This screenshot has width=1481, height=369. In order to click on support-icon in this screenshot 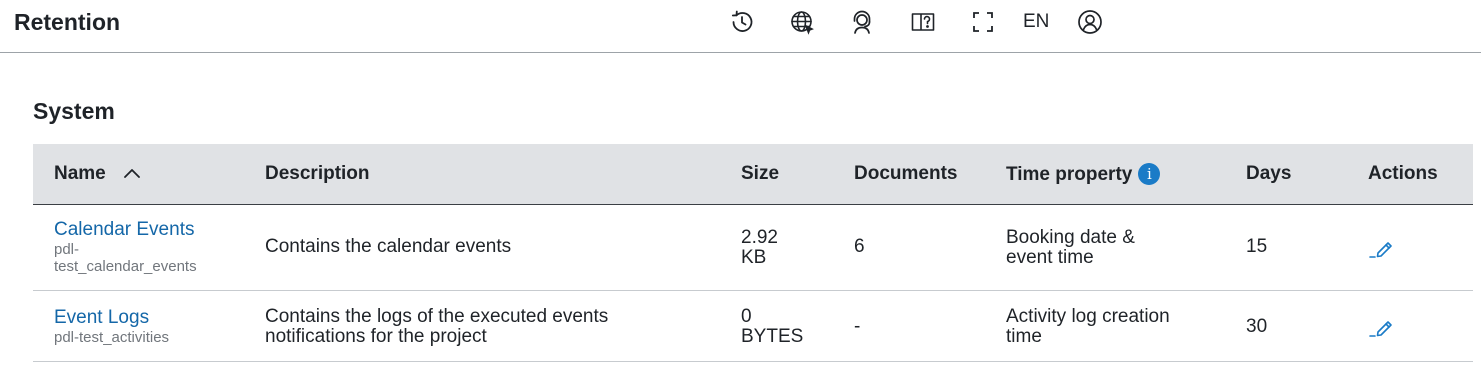, I will do `click(862, 22)`.